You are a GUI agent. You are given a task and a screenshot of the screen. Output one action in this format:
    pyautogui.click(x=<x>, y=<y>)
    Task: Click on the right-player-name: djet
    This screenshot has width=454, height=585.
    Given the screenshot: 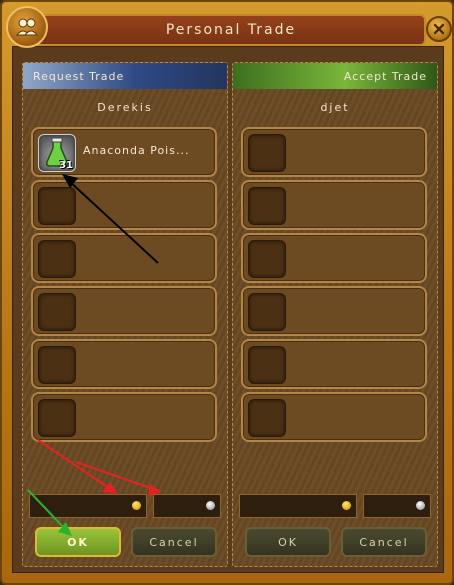 What is the action you would take?
    pyautogui.click(x=335, y=107)
    